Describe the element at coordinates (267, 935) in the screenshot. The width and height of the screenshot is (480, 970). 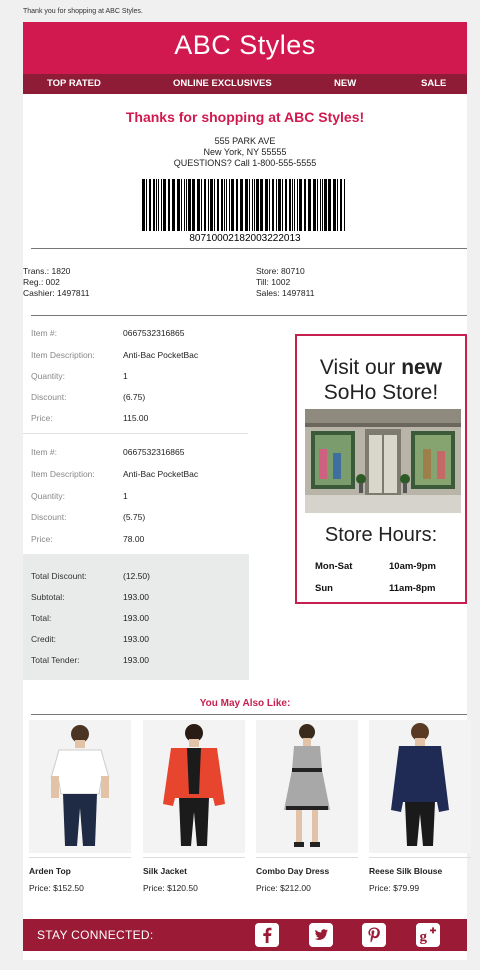
I see `facebook-icon` at that location.